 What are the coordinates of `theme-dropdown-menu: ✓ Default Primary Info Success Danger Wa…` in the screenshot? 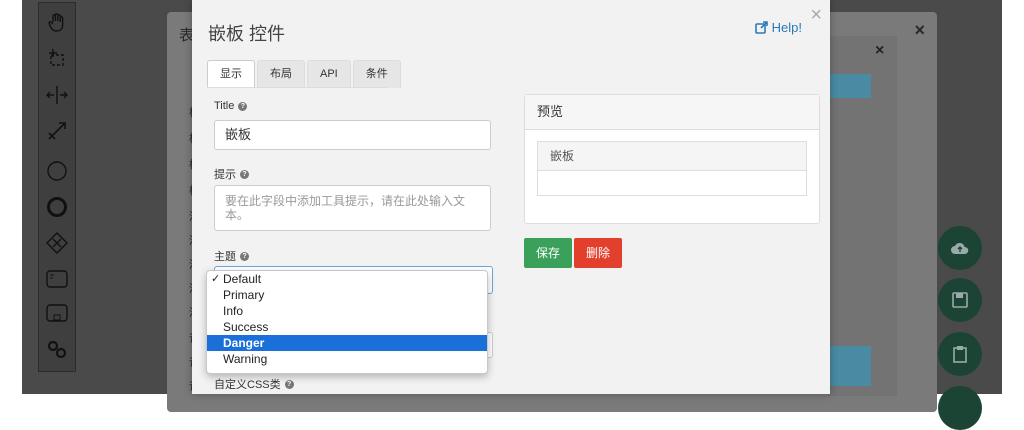 It's located at (347, 322).